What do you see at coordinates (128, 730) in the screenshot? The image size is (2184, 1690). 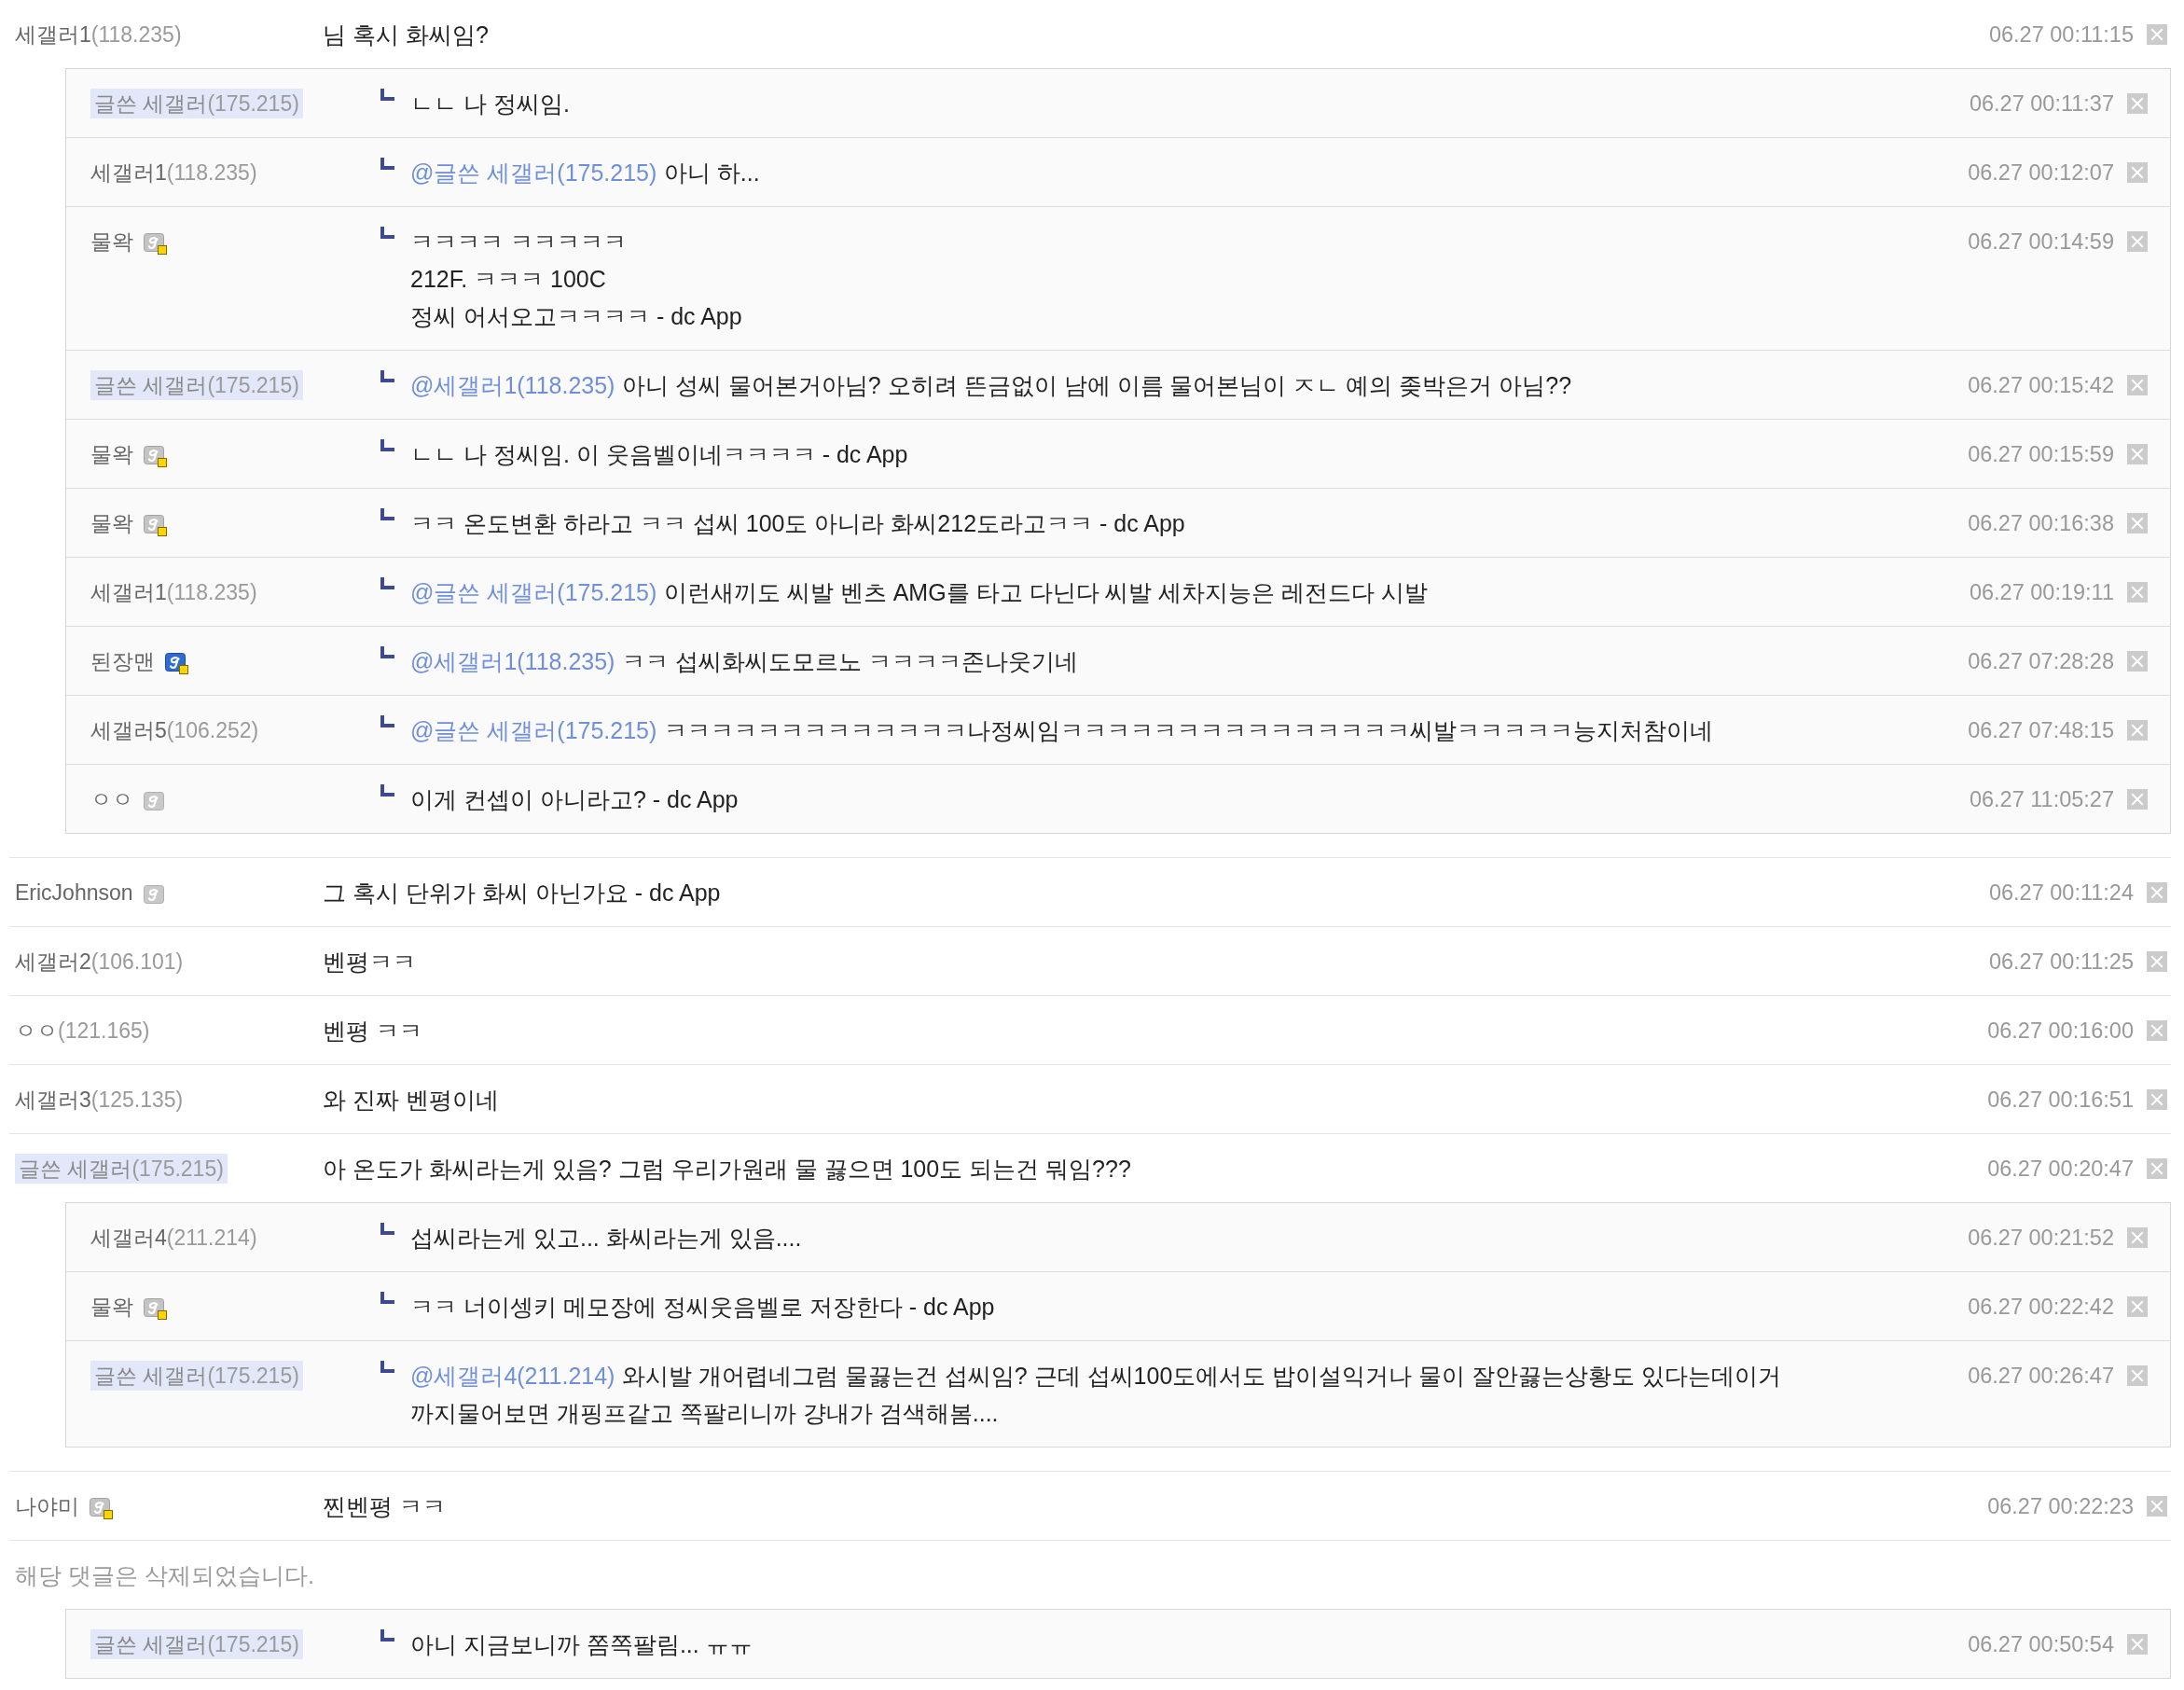 I see `user-nickname: 세갤러5` at bounding box center [128, 730].